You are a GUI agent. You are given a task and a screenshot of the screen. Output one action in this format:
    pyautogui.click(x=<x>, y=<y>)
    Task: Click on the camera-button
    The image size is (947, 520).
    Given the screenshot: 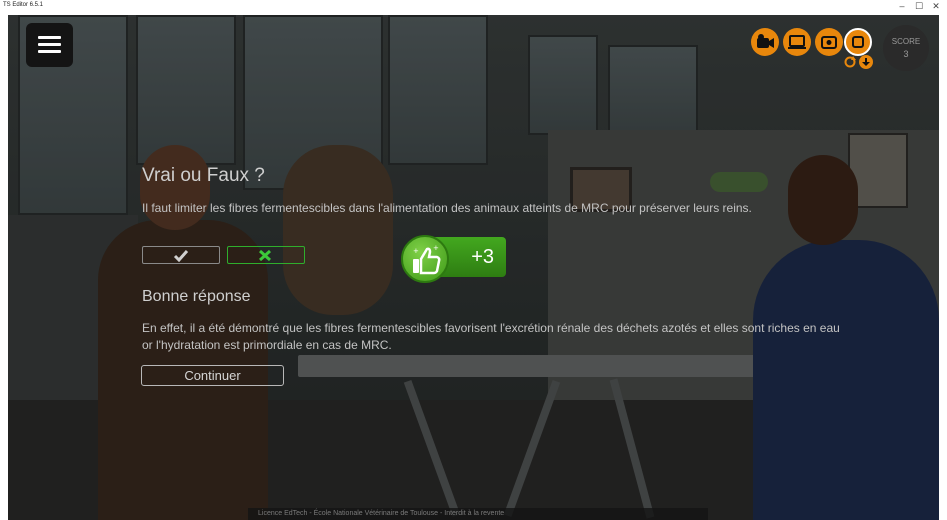 What is the action you would take?
    pyautogui.click(x=829, y=42)
    